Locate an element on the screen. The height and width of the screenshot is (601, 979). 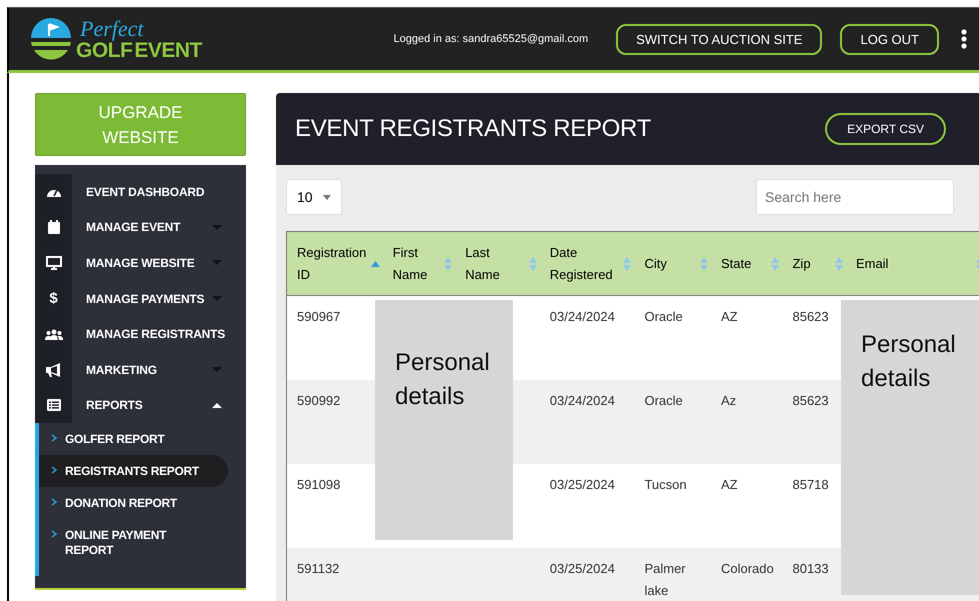
more-icon is located at coordinates (964, 39).